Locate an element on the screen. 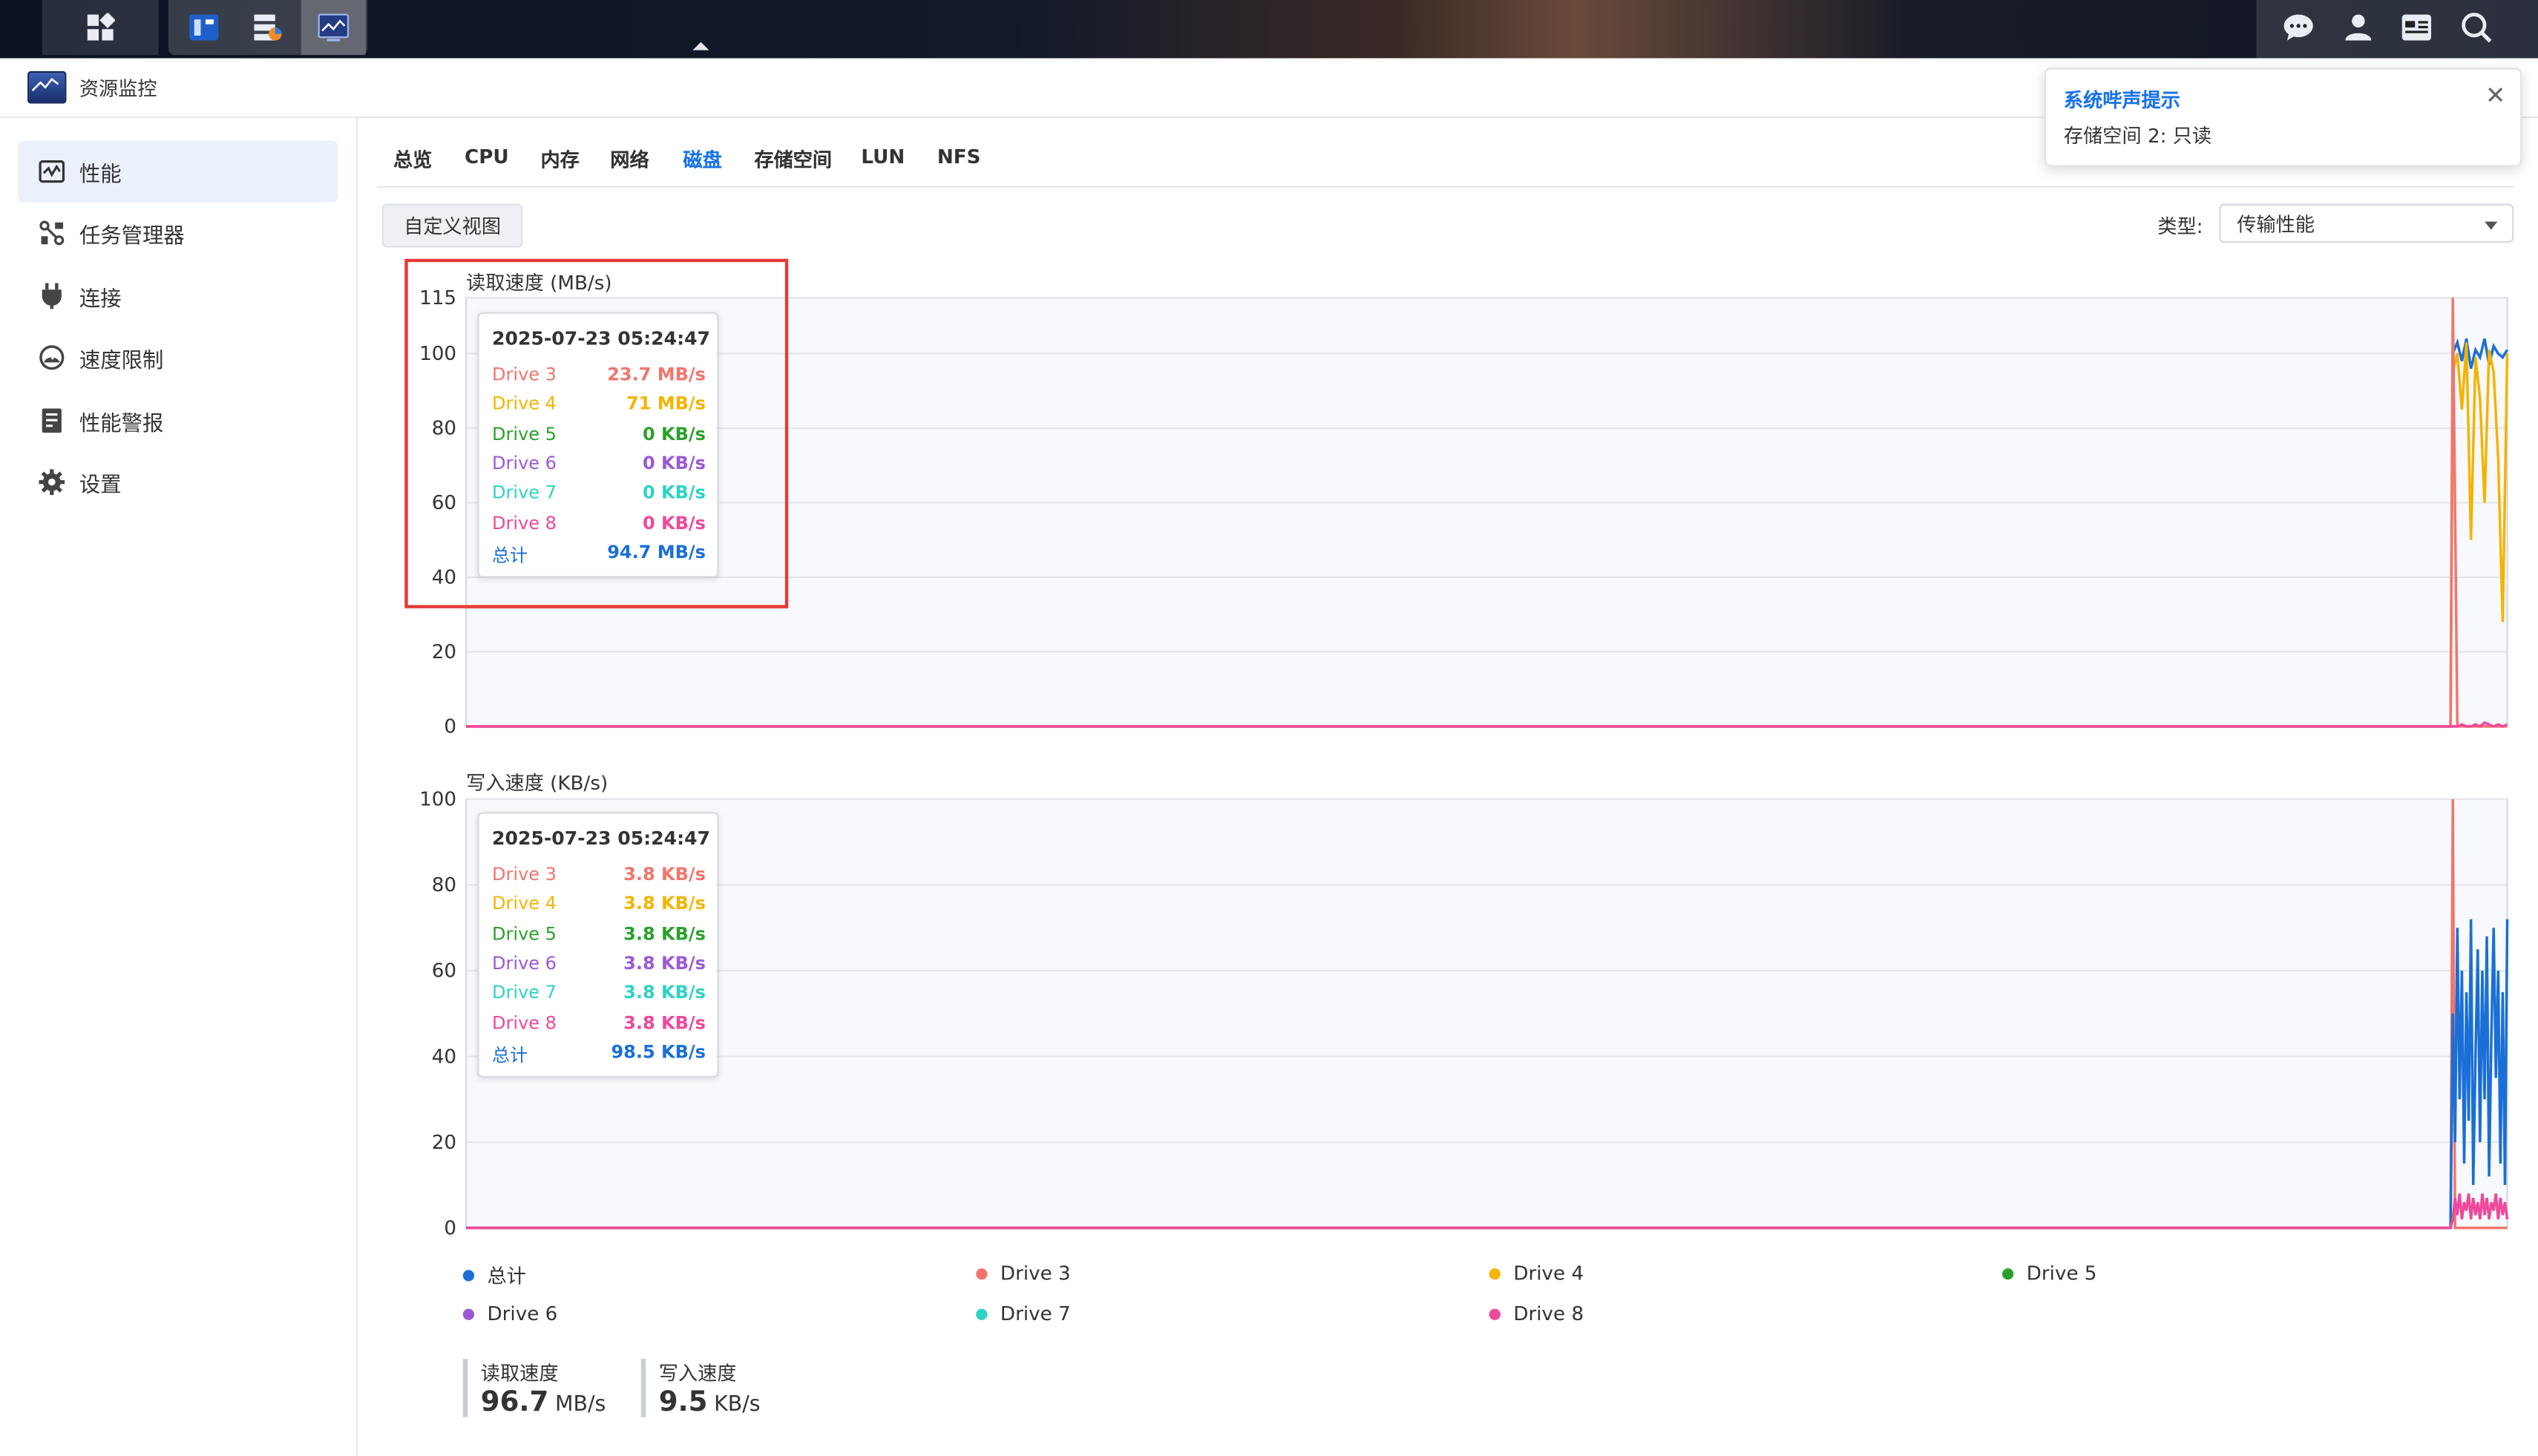 The height and width of the screenshot is (1456, 2538). sidebar-item-performance: 性能 is located at coordinates (177, 172).